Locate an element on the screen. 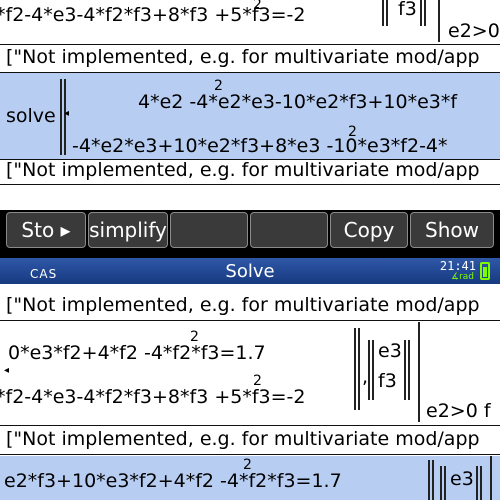 This screenshot has height=500, width=500. equation-line-2: *f2-4*e3-4*f2*f3+8*f3 +5*f3=-2 is located at coordinates (153, 397).